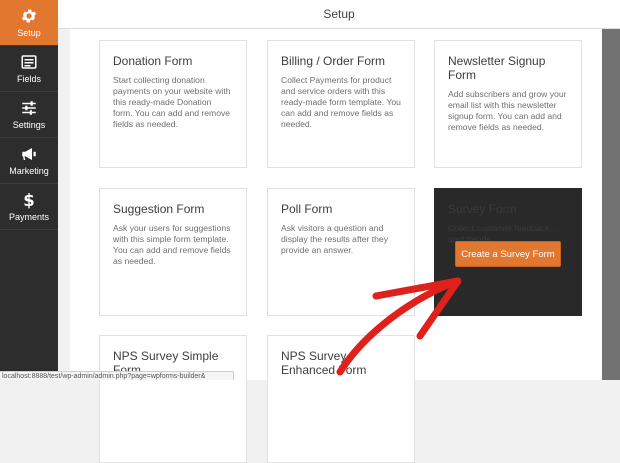 The width and height of the screenshot is (620, 463). What do you see at coordinates (29, 171) in the screenshot?
I see `sidebar-item-label: Marketing` at bounding box center [29, 171].